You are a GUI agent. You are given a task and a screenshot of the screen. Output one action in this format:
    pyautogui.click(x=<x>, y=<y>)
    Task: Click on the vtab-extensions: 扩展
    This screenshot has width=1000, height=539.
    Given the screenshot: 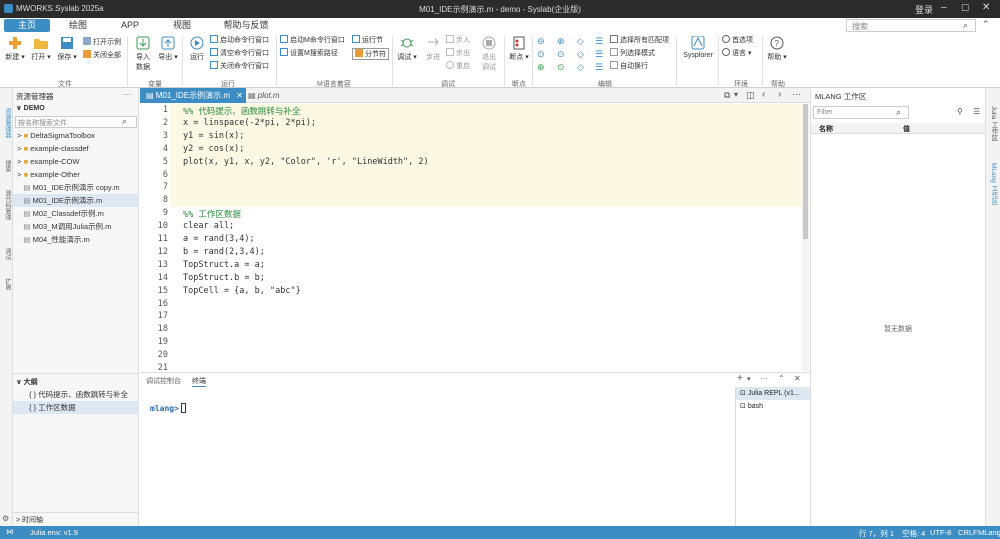 What is the action you would take?
    pyautogui.click(x=6, y=284)
    